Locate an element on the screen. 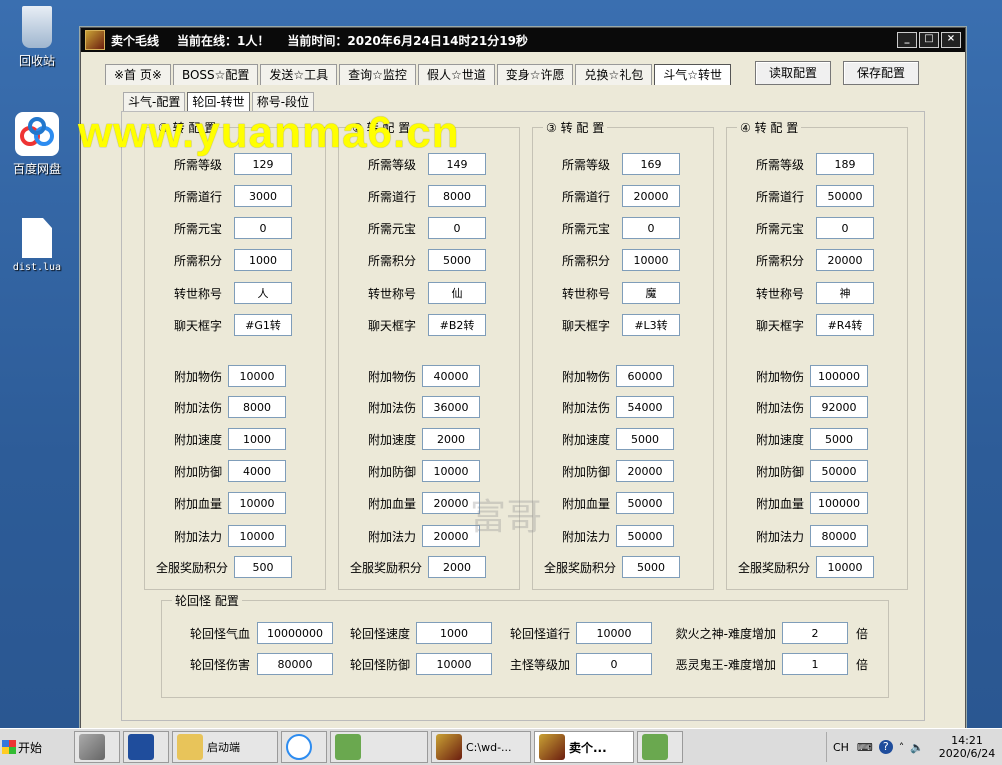 This screenshot has width=1002, height=765. server-input: 500 is located at coordinates (263, 567).